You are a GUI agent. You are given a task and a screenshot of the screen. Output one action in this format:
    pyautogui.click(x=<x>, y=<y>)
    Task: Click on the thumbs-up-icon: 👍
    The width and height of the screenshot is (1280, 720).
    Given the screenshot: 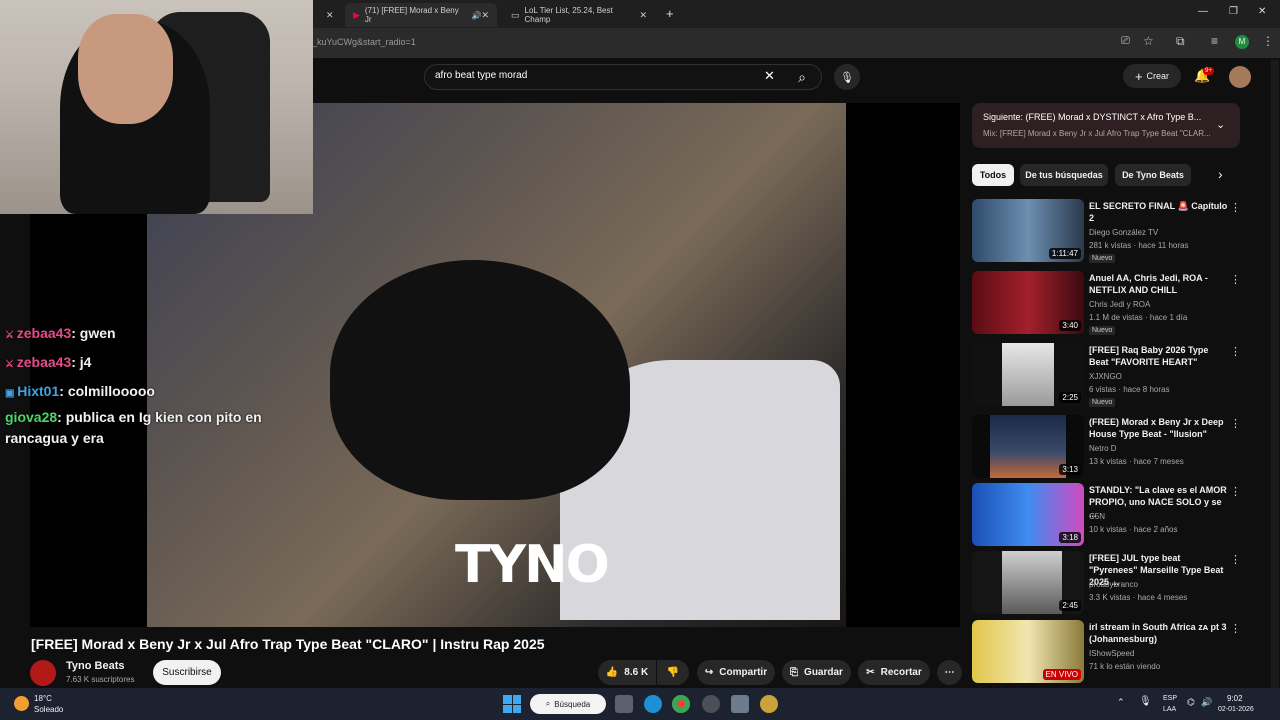 What is the action you would take?
    pyautogui.click(x=612, y=672)
    